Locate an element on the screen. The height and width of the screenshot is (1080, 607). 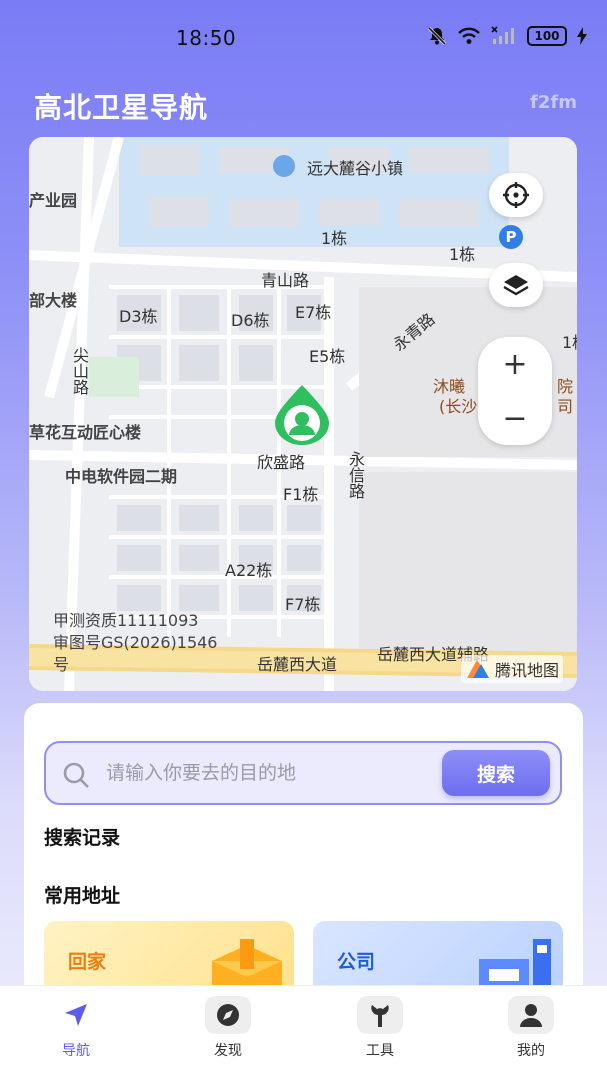
locate-button is located at coordinates (516, 195).